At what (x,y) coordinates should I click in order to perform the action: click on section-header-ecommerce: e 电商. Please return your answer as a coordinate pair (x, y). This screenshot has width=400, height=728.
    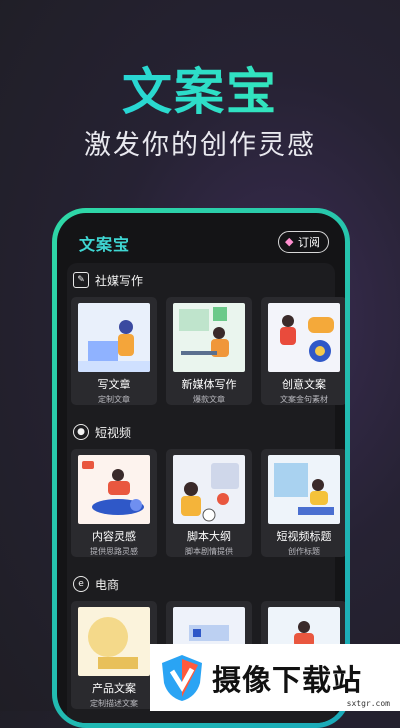
    Looking at the image, I should click on (201, 584).